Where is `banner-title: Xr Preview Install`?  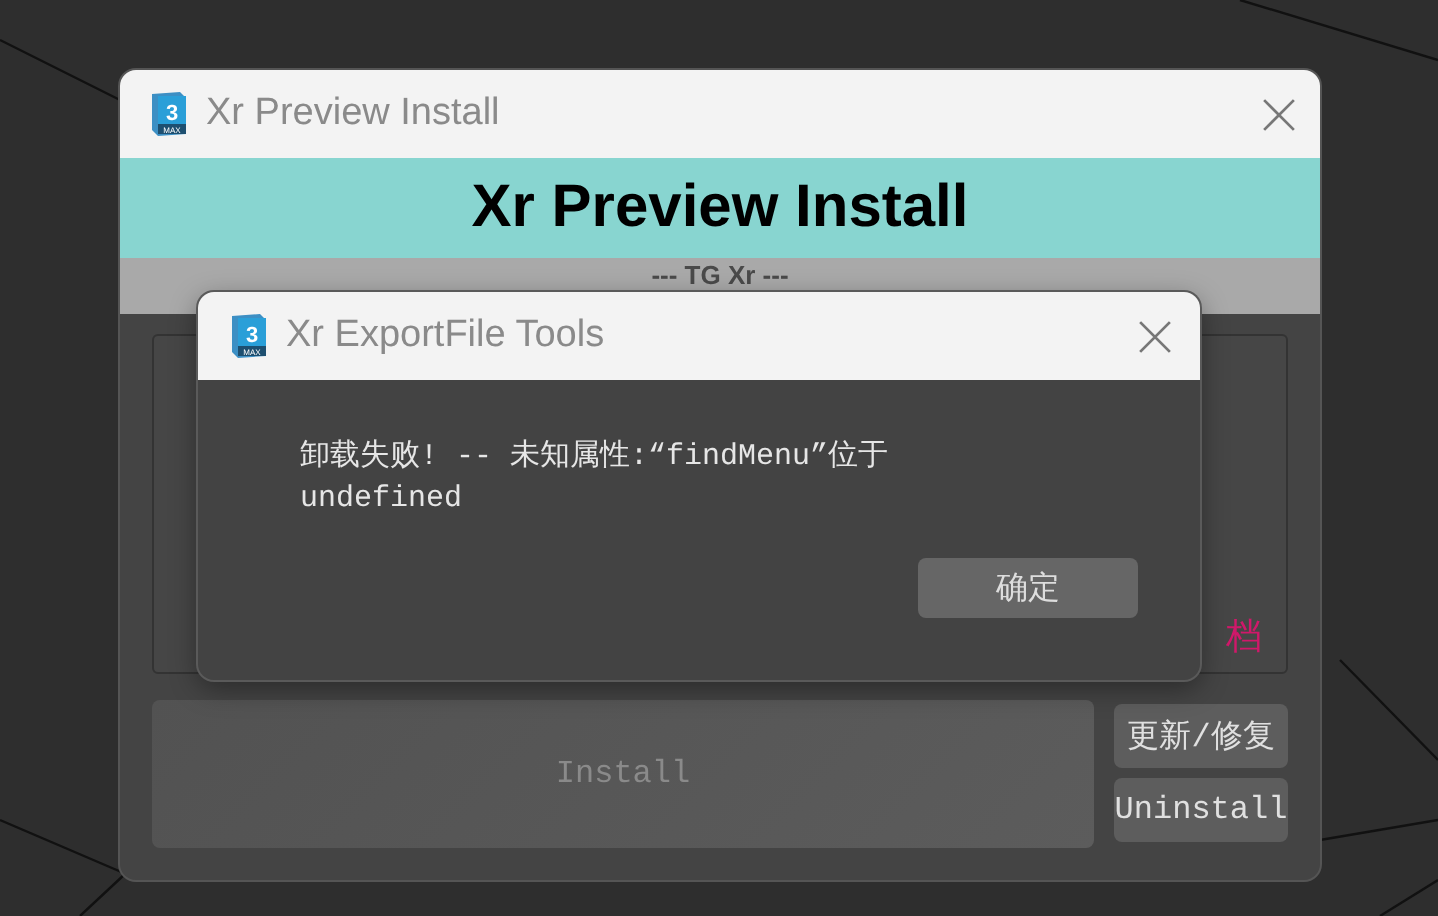 banner-title: Xr Preview Install is located at coordinates (720, 208).